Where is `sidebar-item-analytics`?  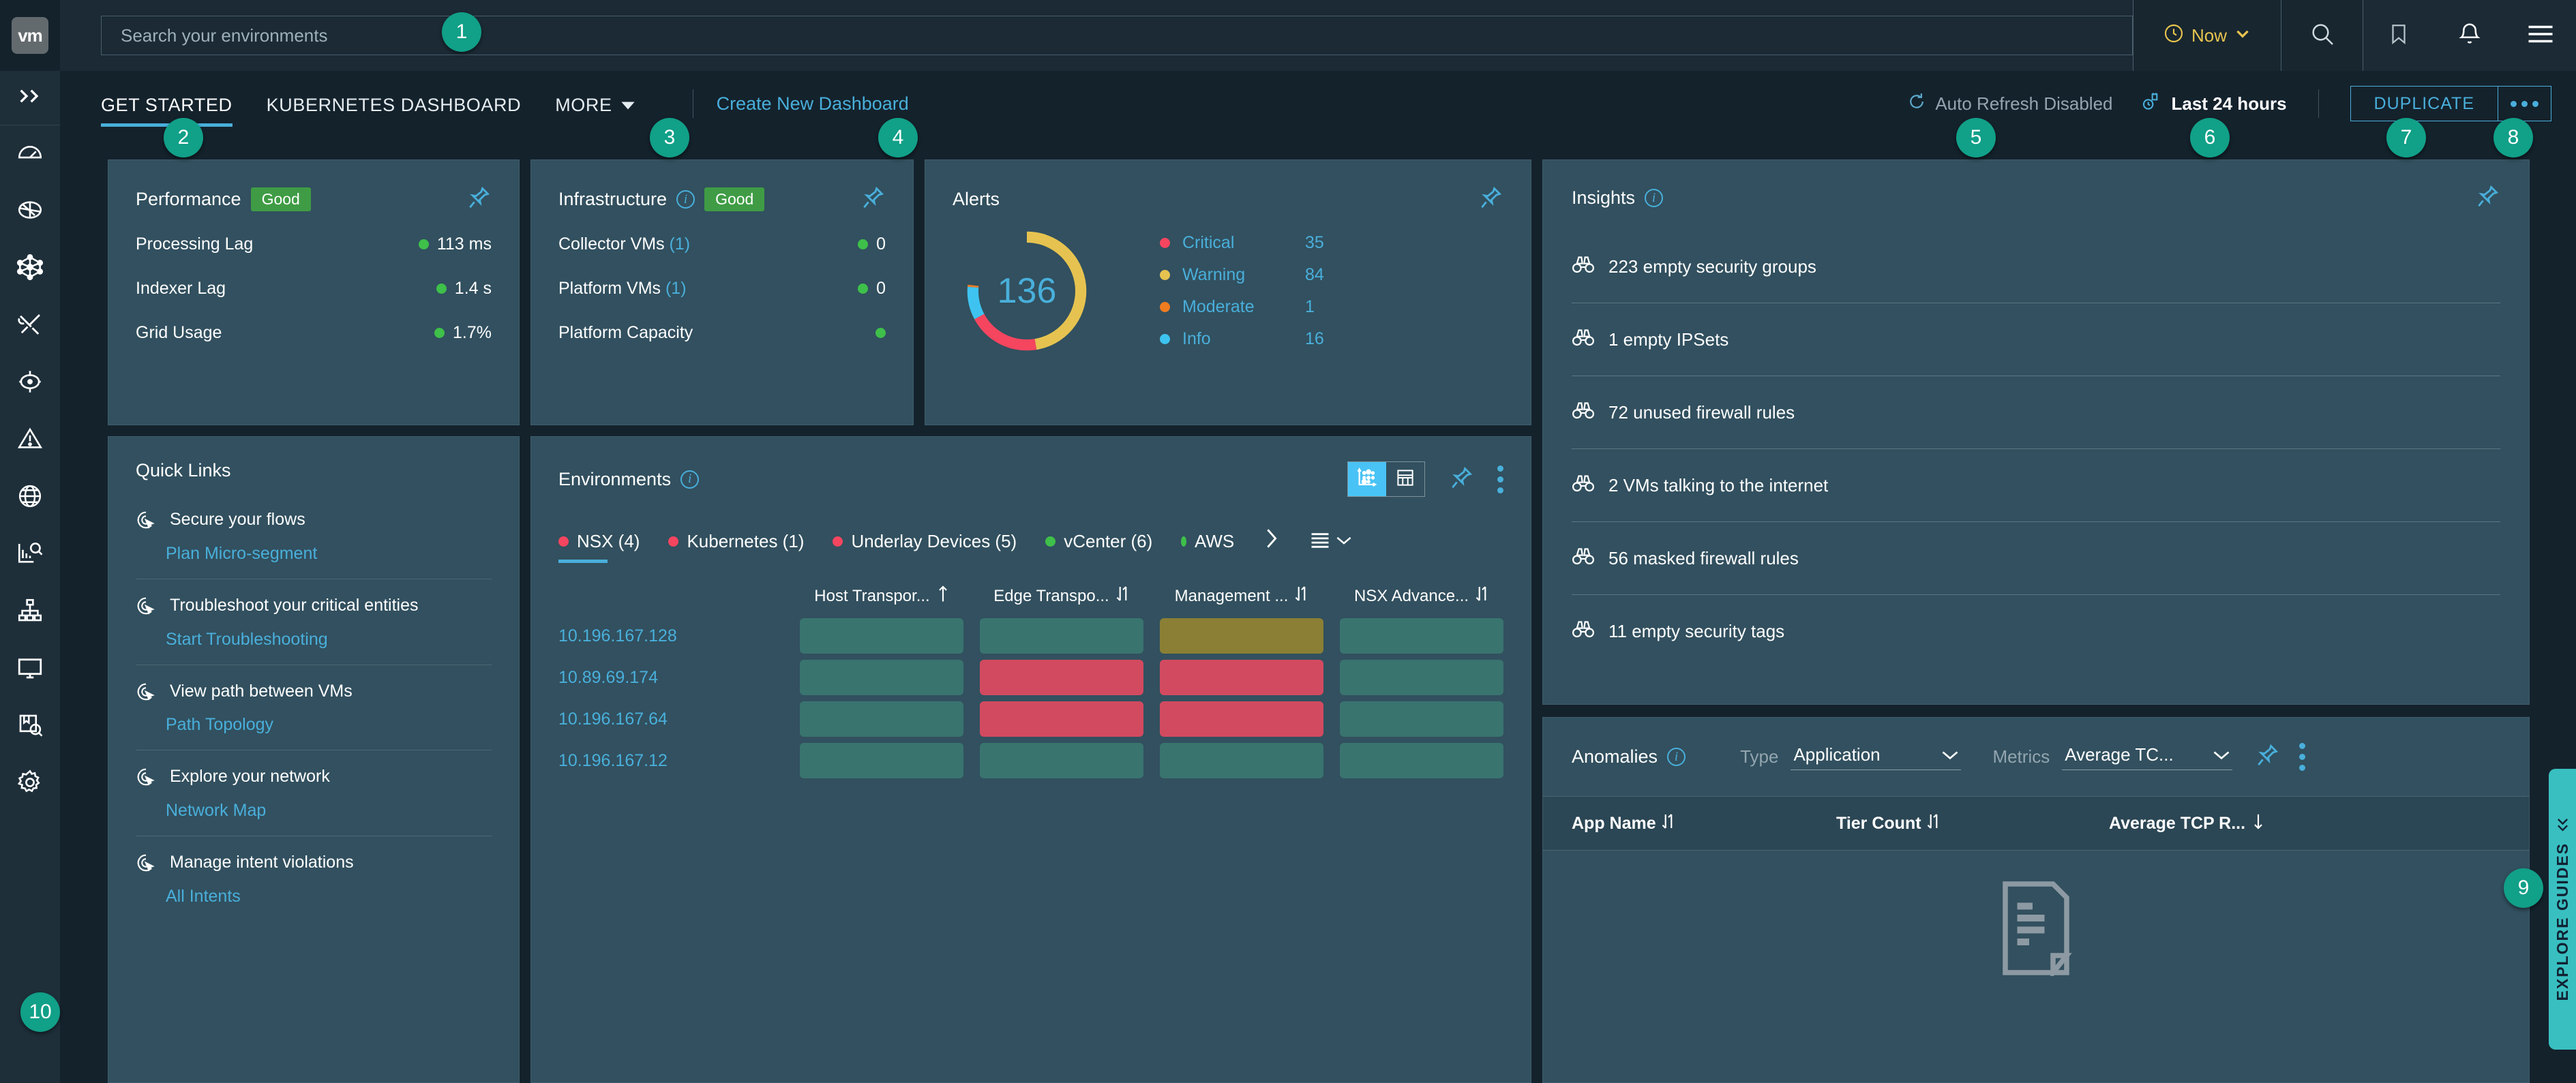 sidebar-item-analytics is located at coordinates (30, 212).